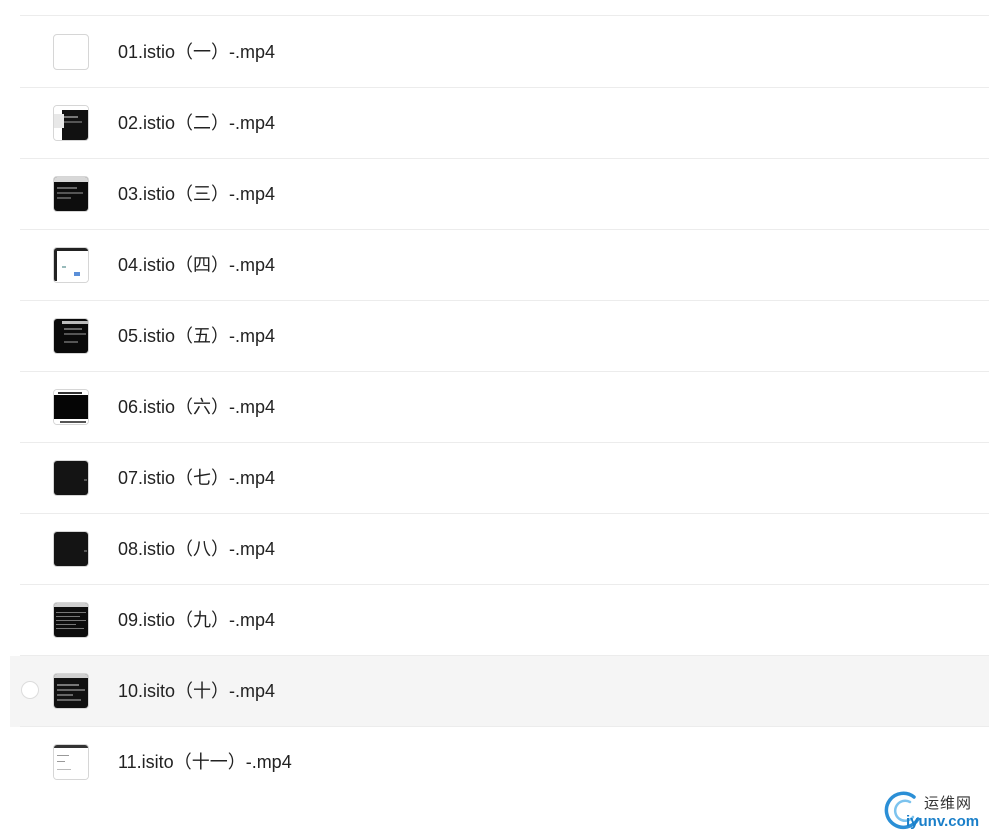 This screenshot has height=837, width=989. What do you see at coordinates (499, 194) in the screenshot?
I see `file-row: 03.istio（三）-.mp4` at bounding box center [499, 194].